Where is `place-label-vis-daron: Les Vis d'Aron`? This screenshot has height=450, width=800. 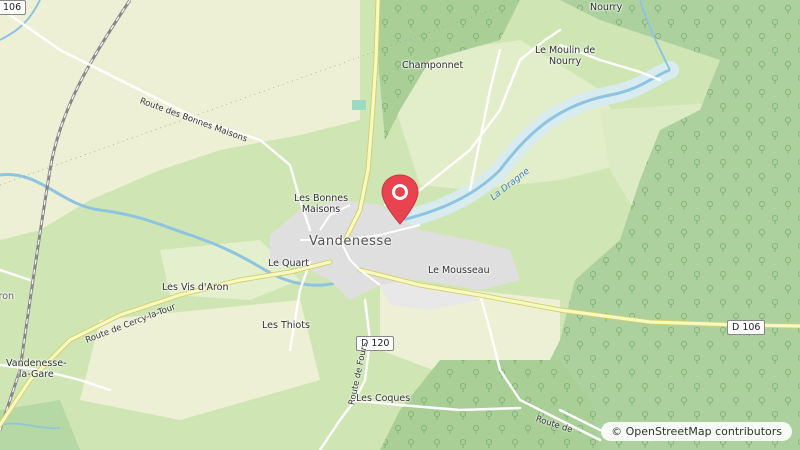
place-label-vis-daron: Les Vis d'Aron is located at coordinates (195, 287).